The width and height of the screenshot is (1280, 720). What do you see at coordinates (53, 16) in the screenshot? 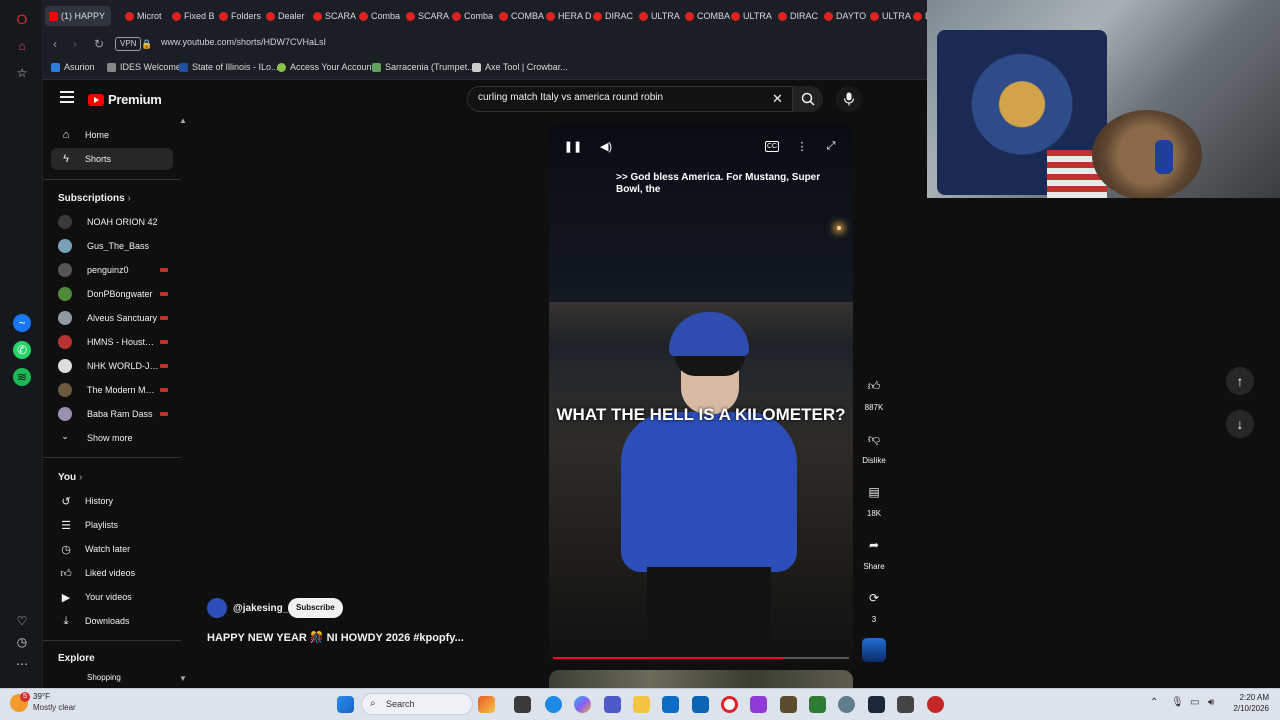
I see `youtube-favicon-icon` at bounding box center [53, 16].